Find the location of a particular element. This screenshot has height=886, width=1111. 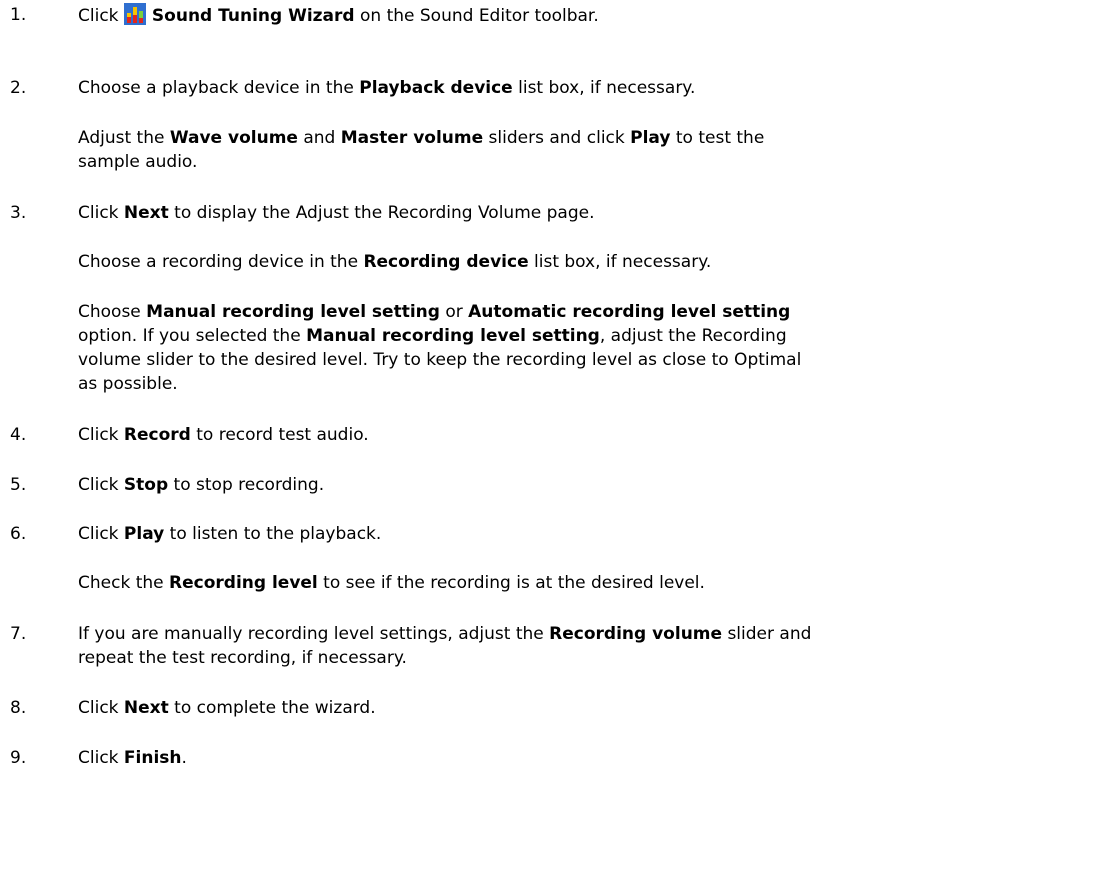

ui-term: Recording level is located at coordinates (243, 583).